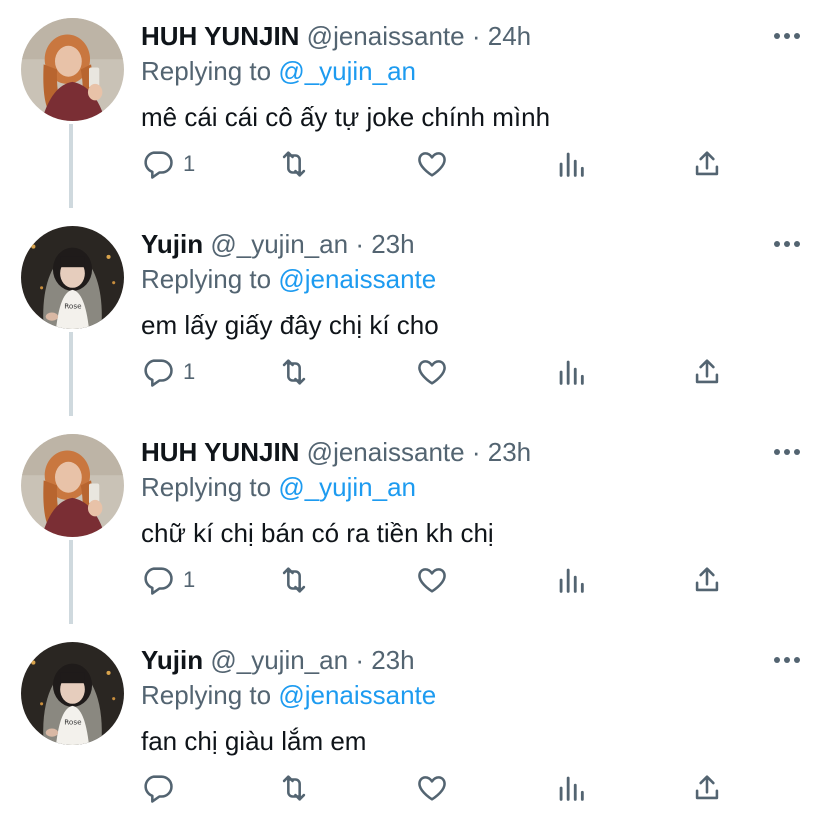 The width and height of the screenshot is (828, 833). I want to click on tweet-text: em lấy giấy đây chị kí cho, so click(290, 325).